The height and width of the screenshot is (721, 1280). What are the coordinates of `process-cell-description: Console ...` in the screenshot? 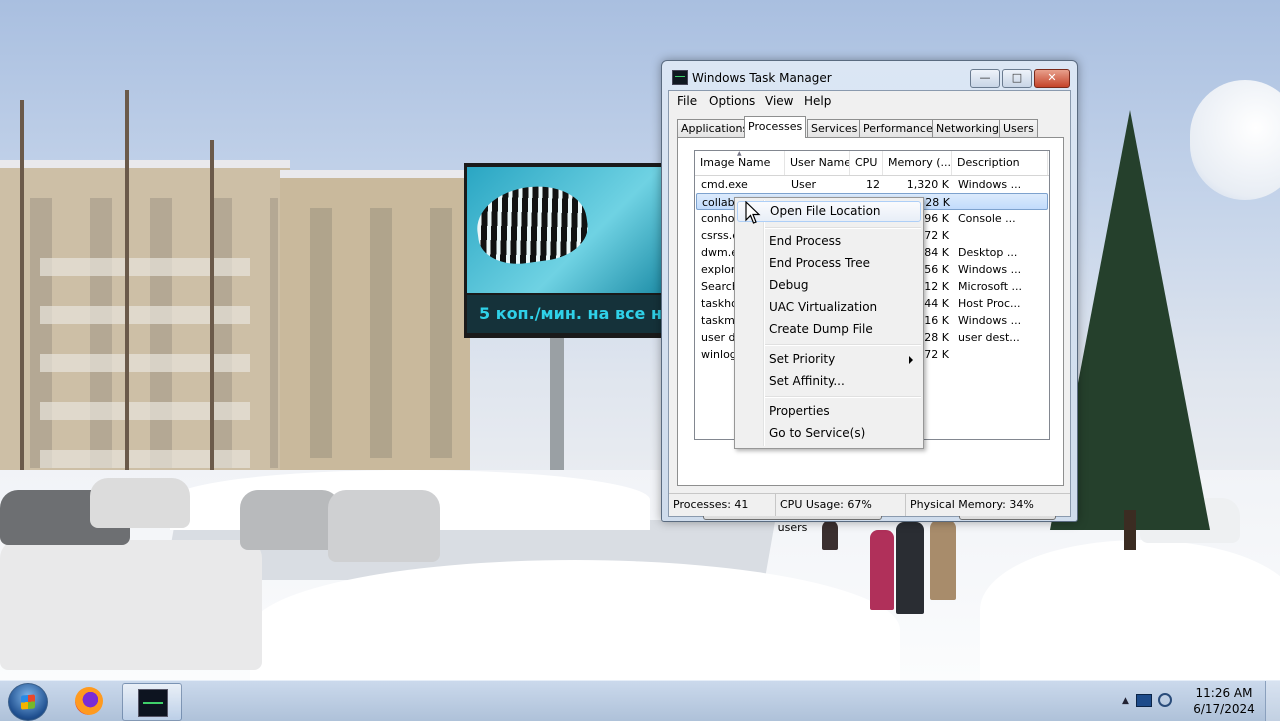 It's located at (987, 218).